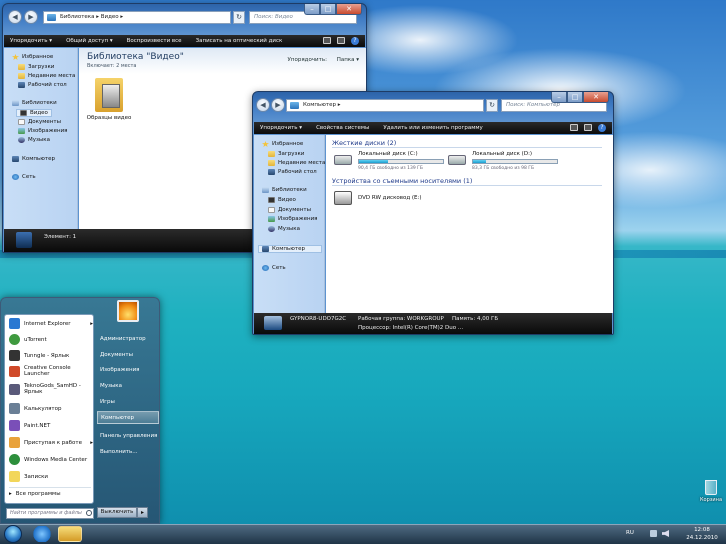  Describe the element at coordinates (467, 181) in the screenshot. I see `removable-section-header: Устройства со съемными носителями (1)` at that location.